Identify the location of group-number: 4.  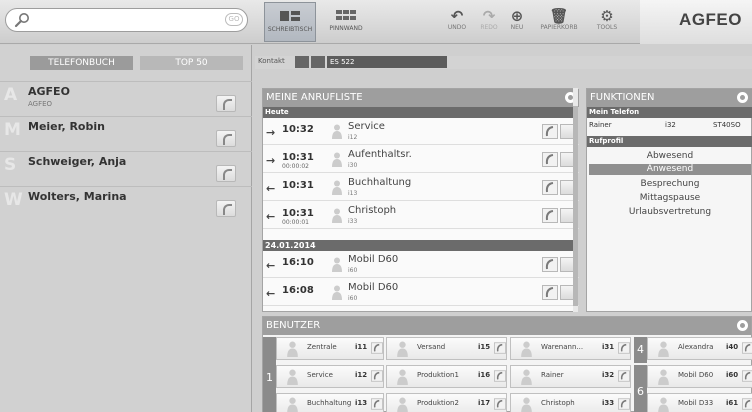
(640, 350).